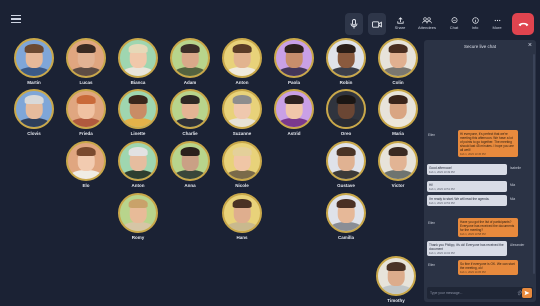  I want to click on message-time: Feb 1, 2023 13:45 PM, so click(473, 154).